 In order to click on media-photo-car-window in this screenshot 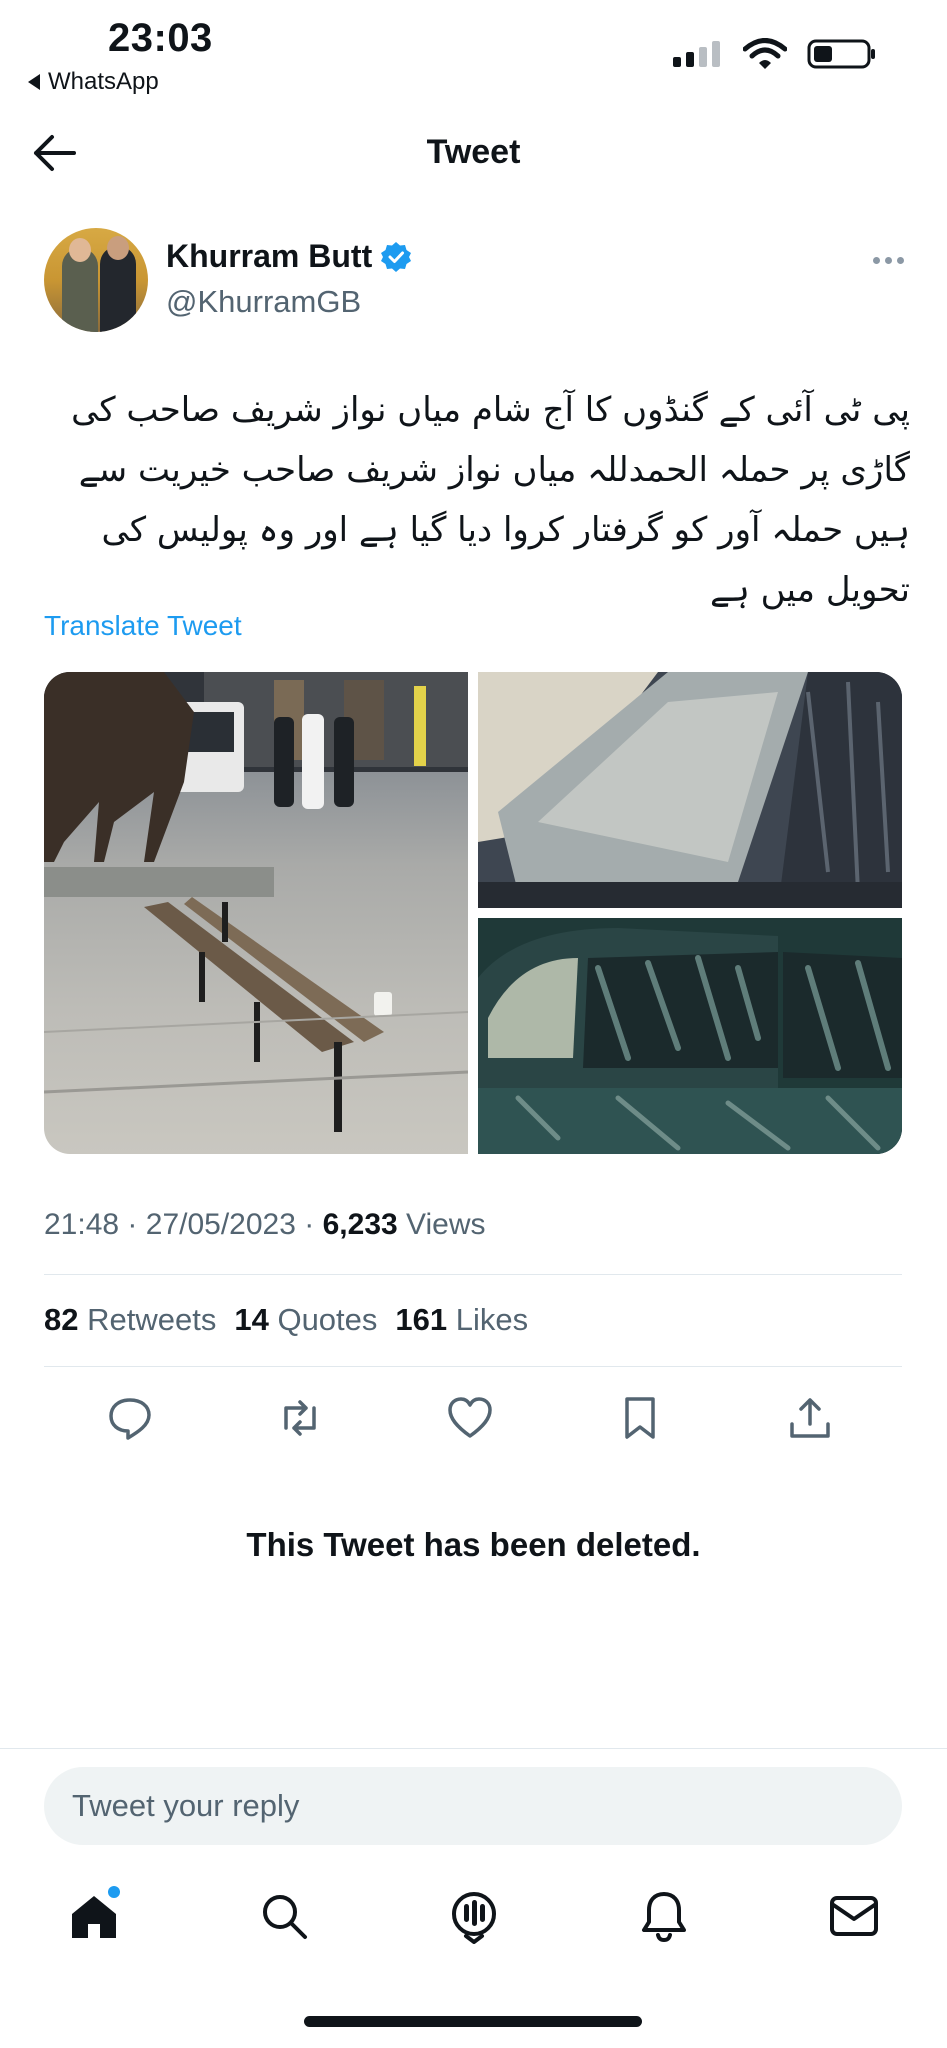, I will do `click(690, 790)`.